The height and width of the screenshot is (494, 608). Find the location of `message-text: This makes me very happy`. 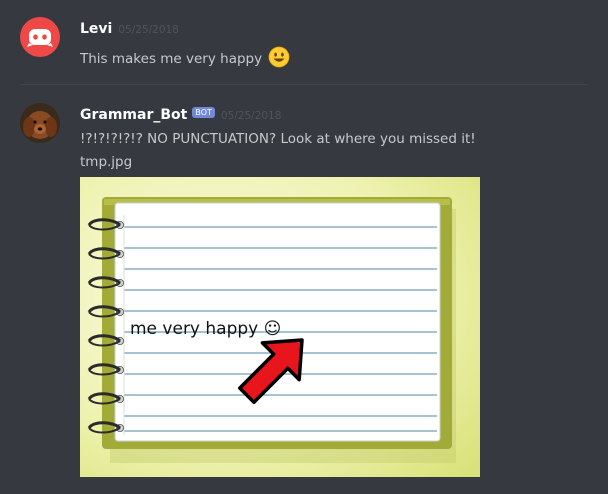

message-text: This makes me very happy is located at coordinates (185, 57).